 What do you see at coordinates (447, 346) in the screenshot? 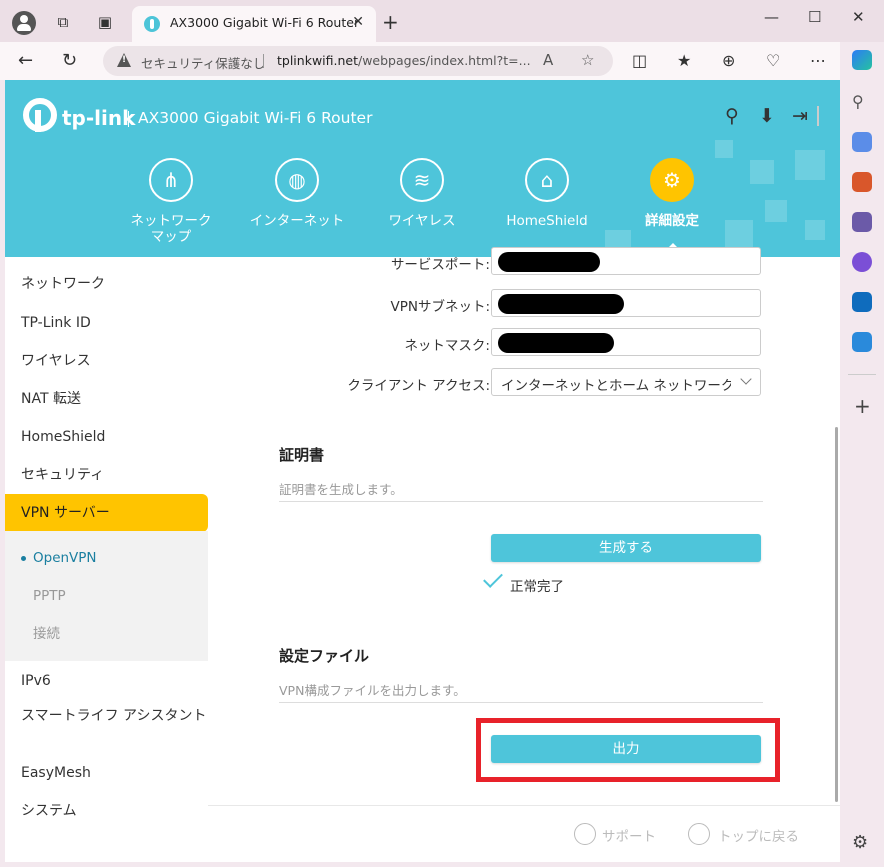
I see `netmask-label: ネットマスク:` at bounding box center [447, 346].